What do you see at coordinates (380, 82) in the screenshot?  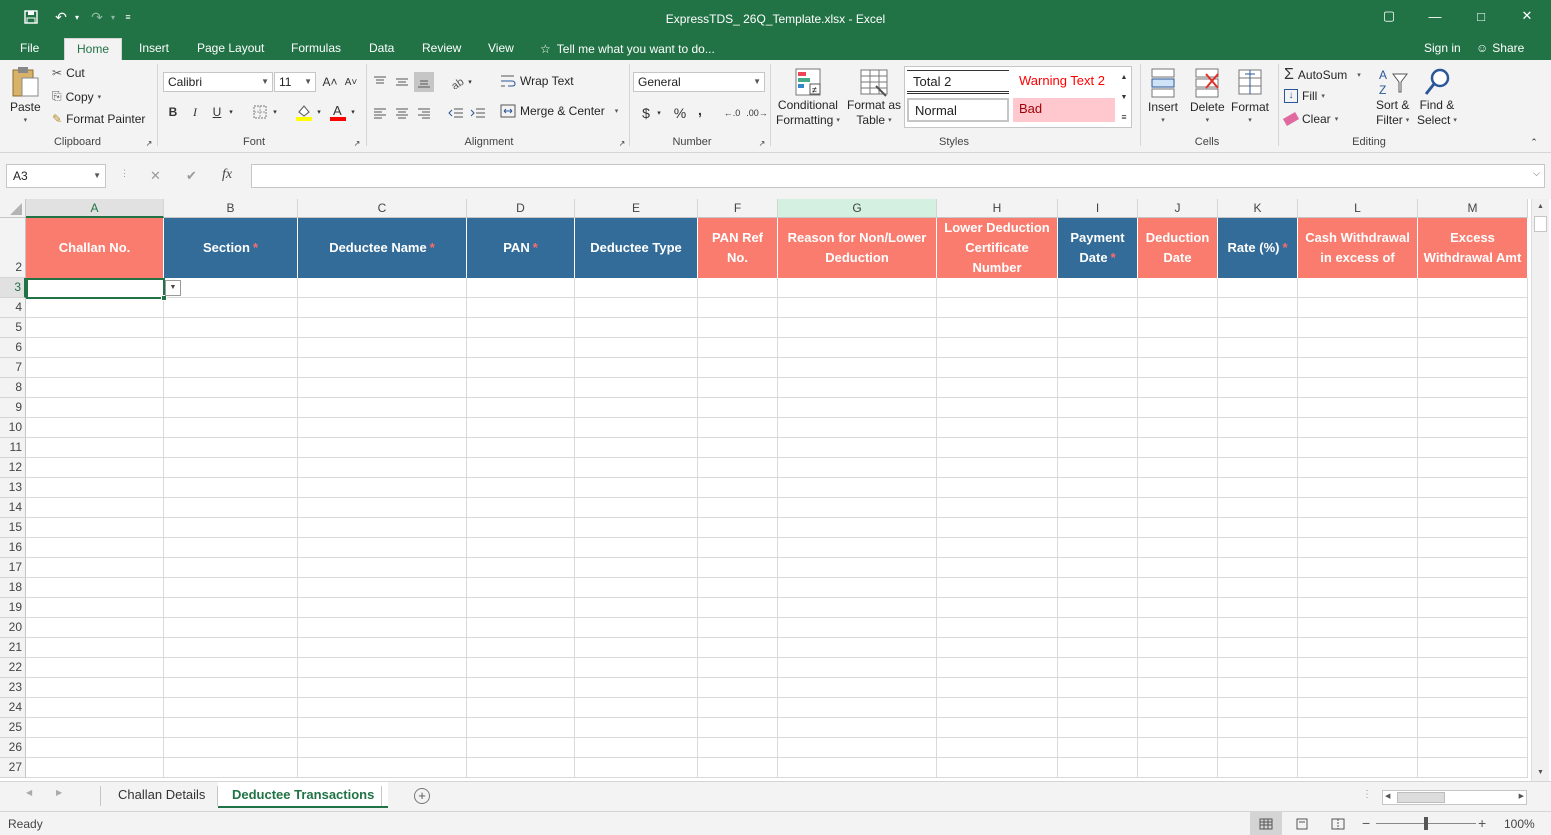 I see `align-top-icon` at bounding box center [380, 82].